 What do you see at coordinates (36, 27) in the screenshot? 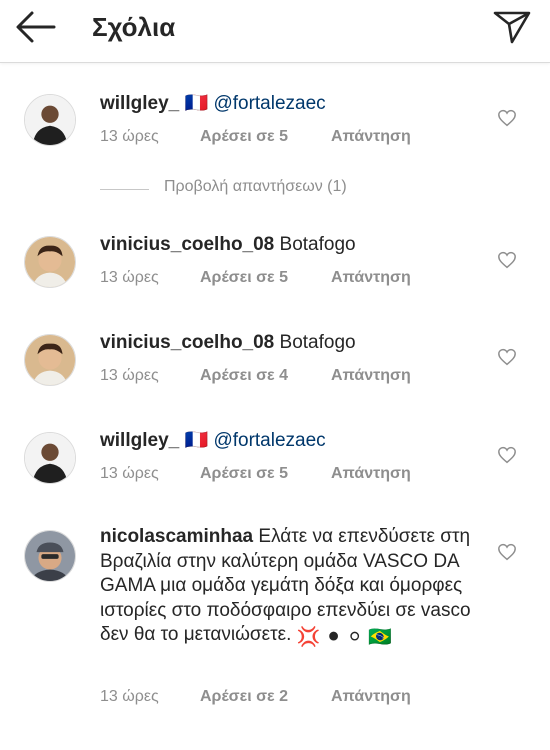
I see `arrow-left-icon` at bounding box center [36, 27].